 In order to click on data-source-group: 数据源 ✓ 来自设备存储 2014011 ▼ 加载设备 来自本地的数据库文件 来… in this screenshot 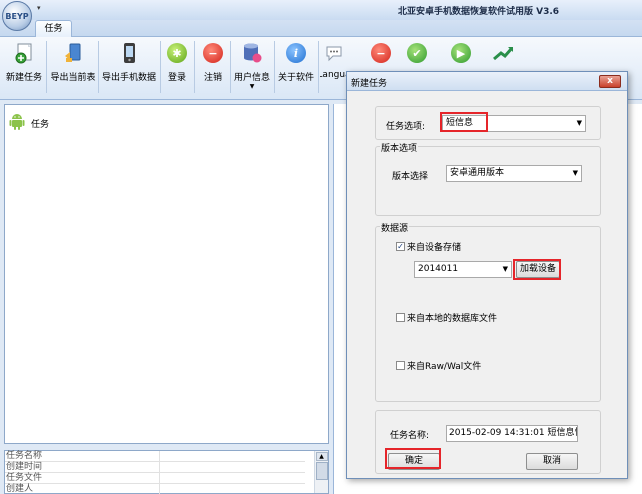, I will do `click(488, 311)`.